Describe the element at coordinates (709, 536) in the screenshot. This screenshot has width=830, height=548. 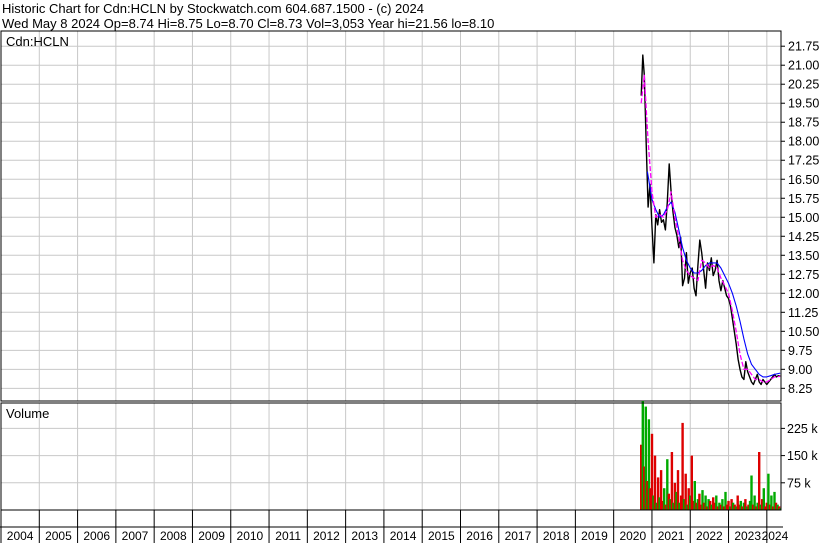
I see `x-tick-label: 2022` at that location.